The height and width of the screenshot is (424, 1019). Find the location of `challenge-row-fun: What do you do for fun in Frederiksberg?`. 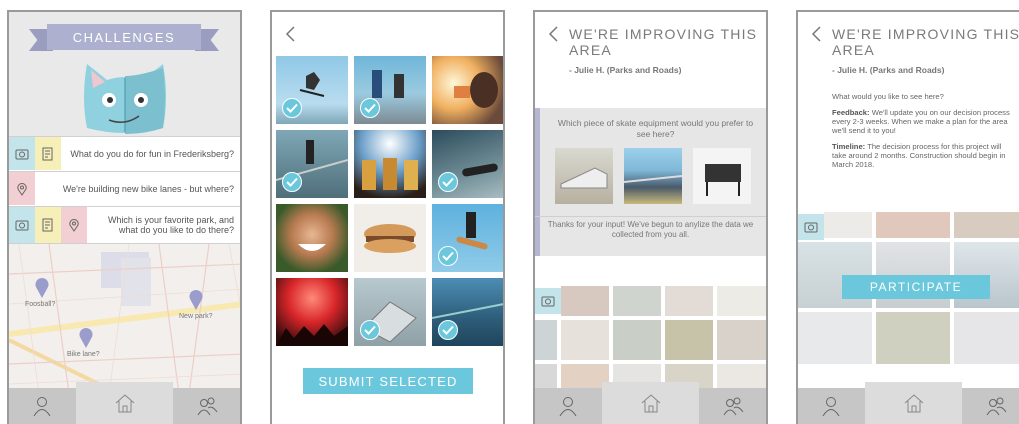

challenge-row-fun: What do you do for fun in Frederiksberg? is located at coordinates (124, 153).